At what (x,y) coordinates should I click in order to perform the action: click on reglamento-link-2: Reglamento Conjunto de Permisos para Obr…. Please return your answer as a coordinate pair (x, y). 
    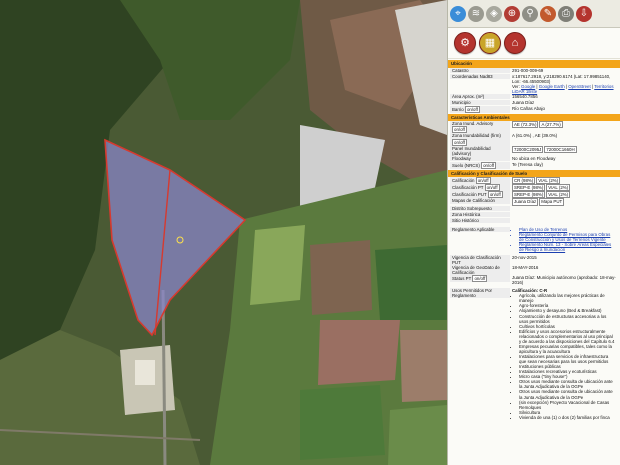
    Looking at the image, I should click on (567, 237).